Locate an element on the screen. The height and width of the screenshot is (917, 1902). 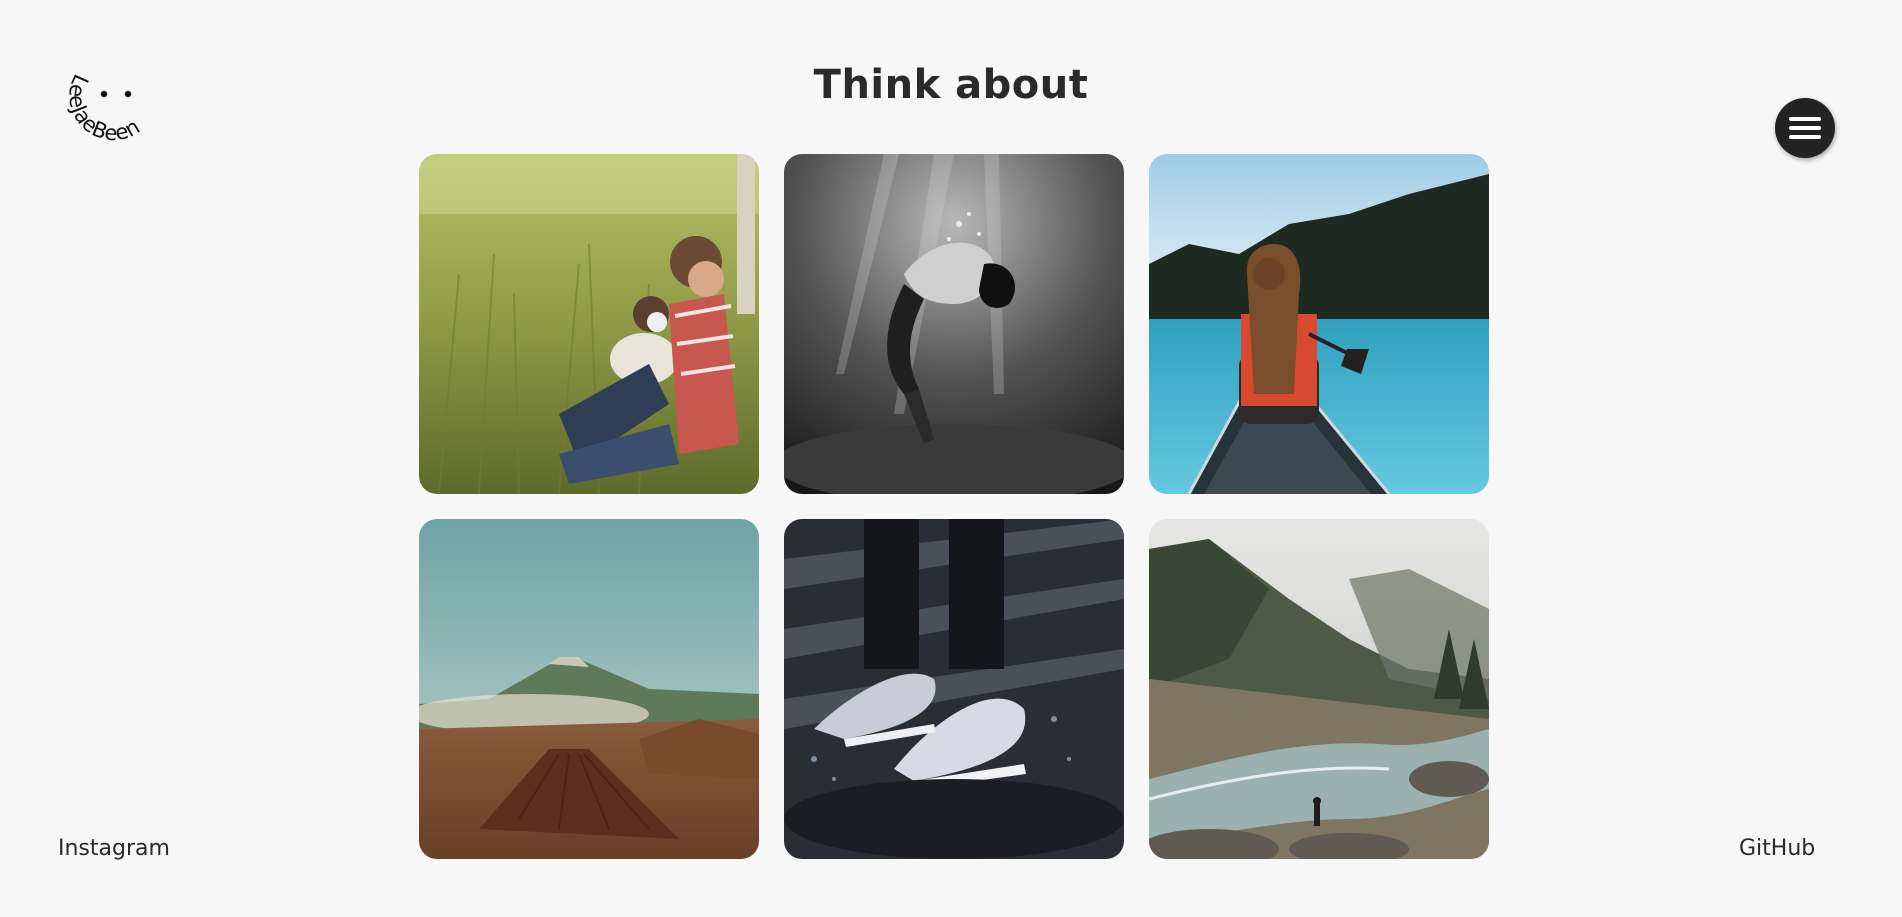
sneakers-splash-photo is located at coordinates (954, 689).